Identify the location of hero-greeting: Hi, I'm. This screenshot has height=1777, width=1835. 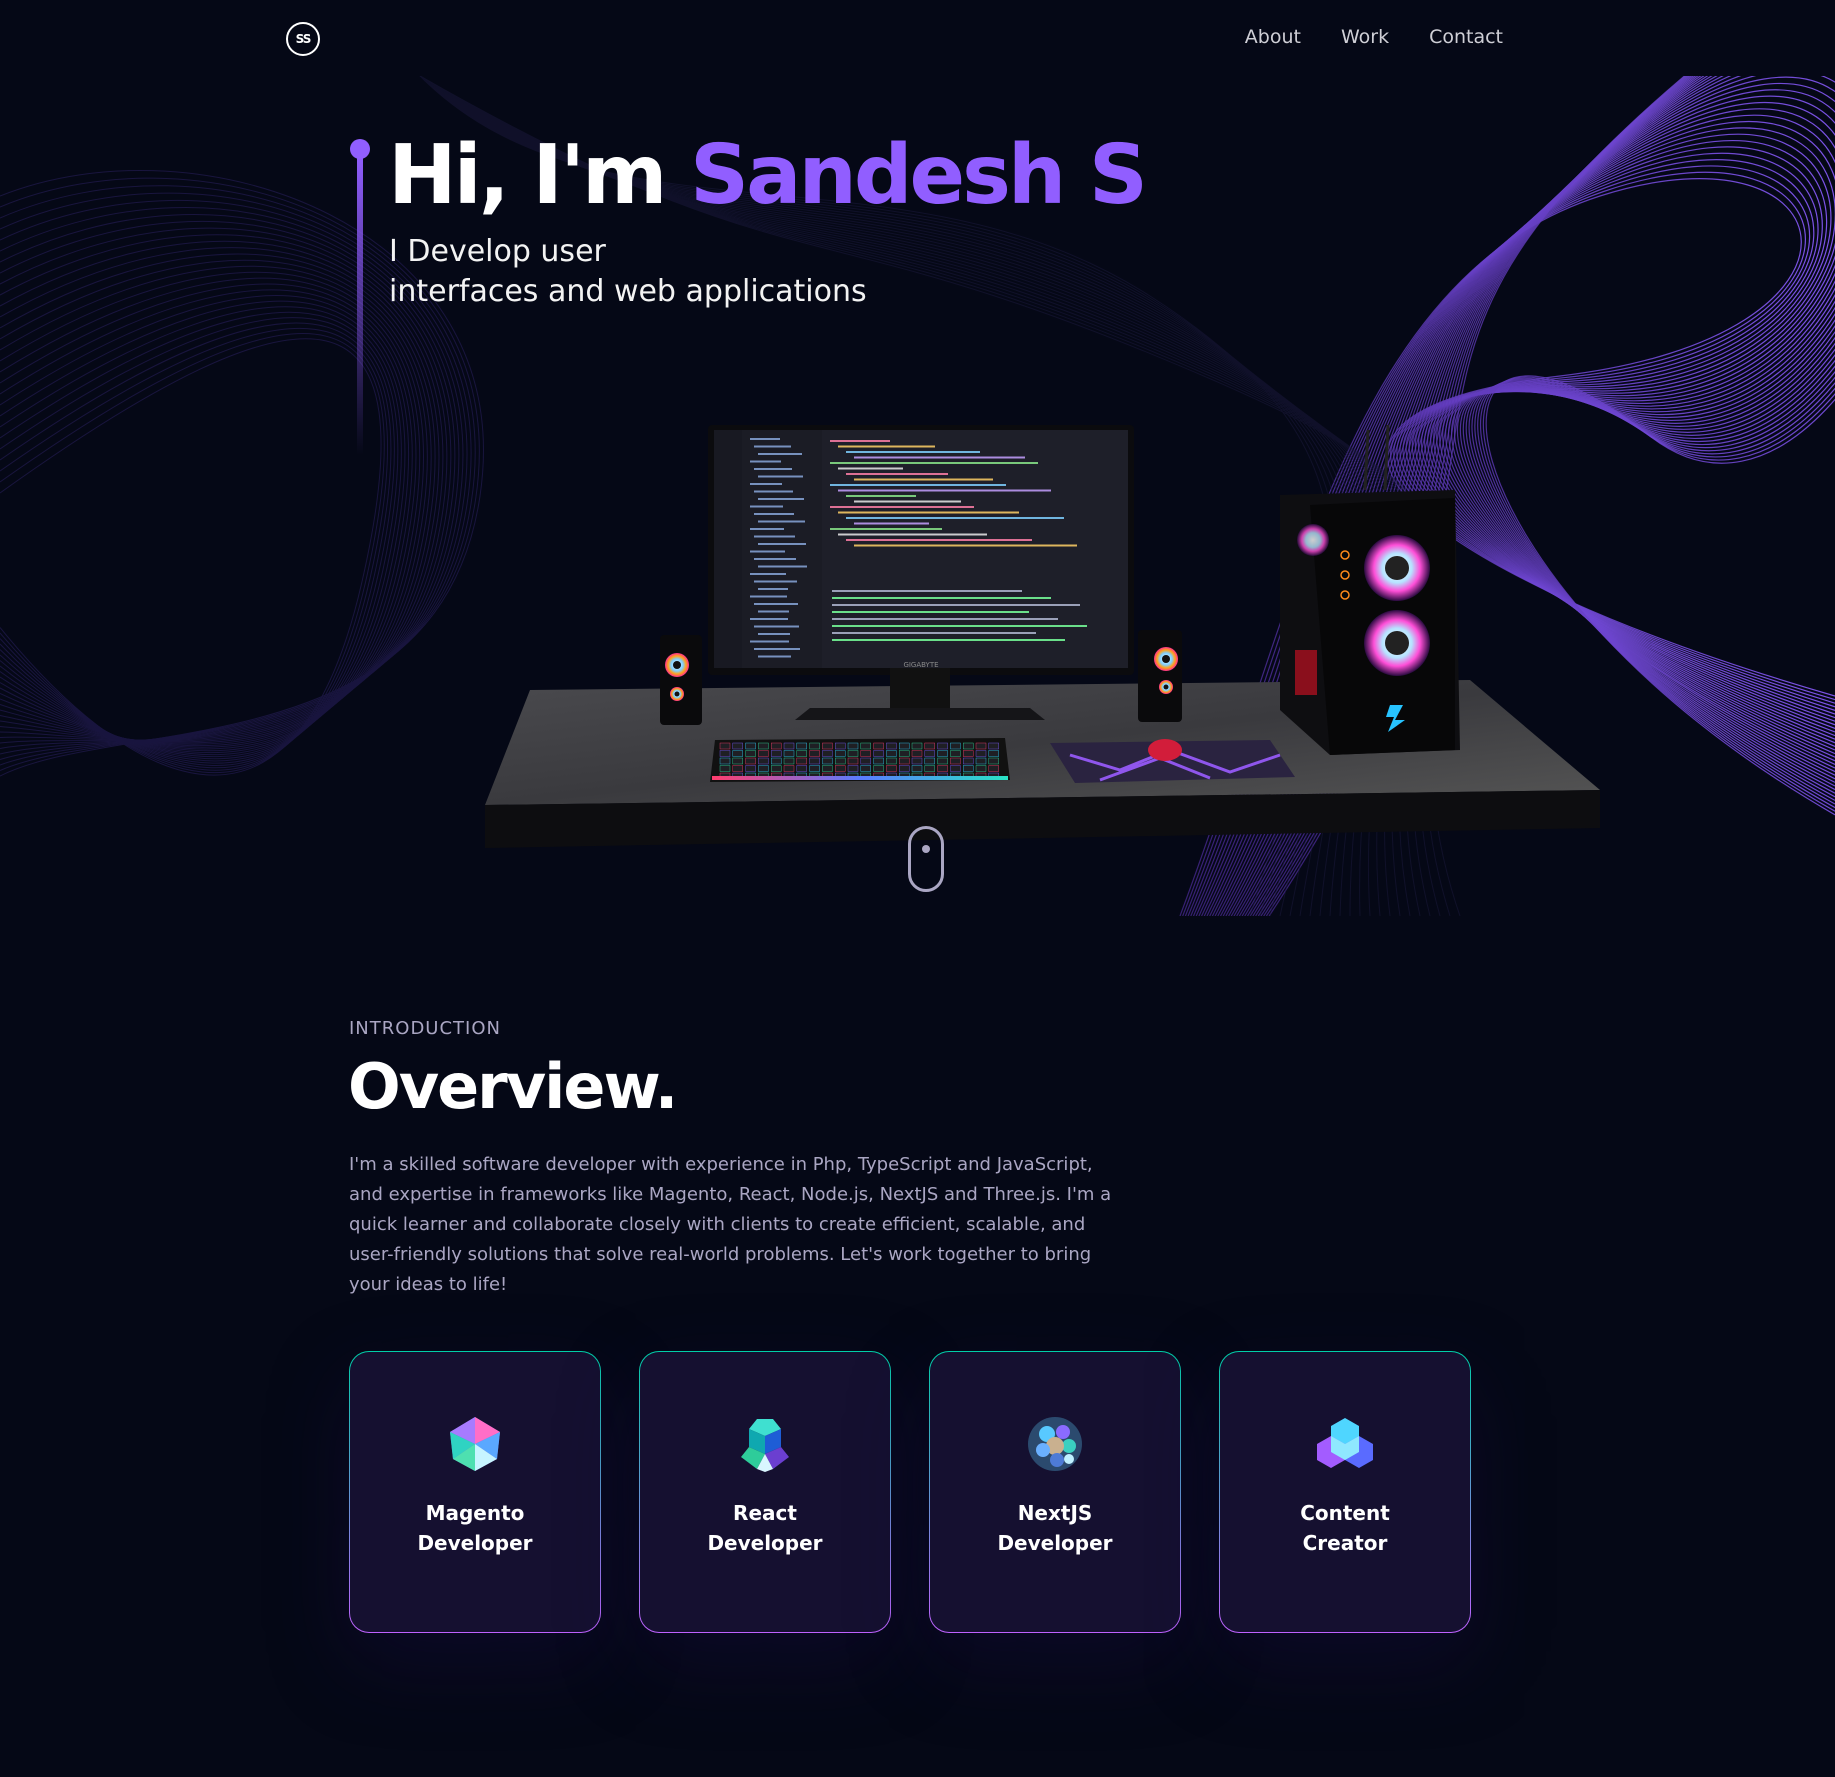
(539, 175).